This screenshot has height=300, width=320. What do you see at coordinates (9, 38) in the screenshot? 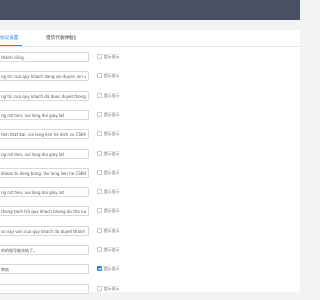
I see `tab-protocol-settings: 协议设置` at bounding box center [9, 38].